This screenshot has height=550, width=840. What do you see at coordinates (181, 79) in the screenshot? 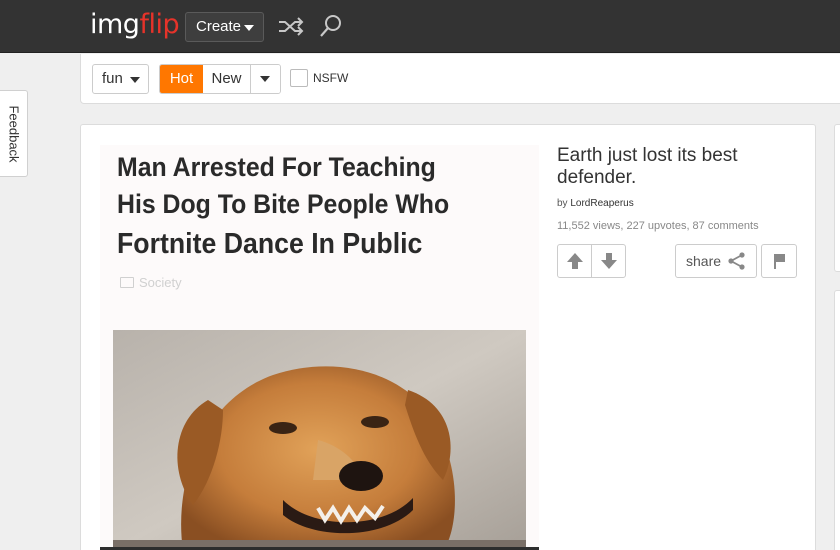
I see `sort-hot-button: Hot` at bounding box center [181, 79].